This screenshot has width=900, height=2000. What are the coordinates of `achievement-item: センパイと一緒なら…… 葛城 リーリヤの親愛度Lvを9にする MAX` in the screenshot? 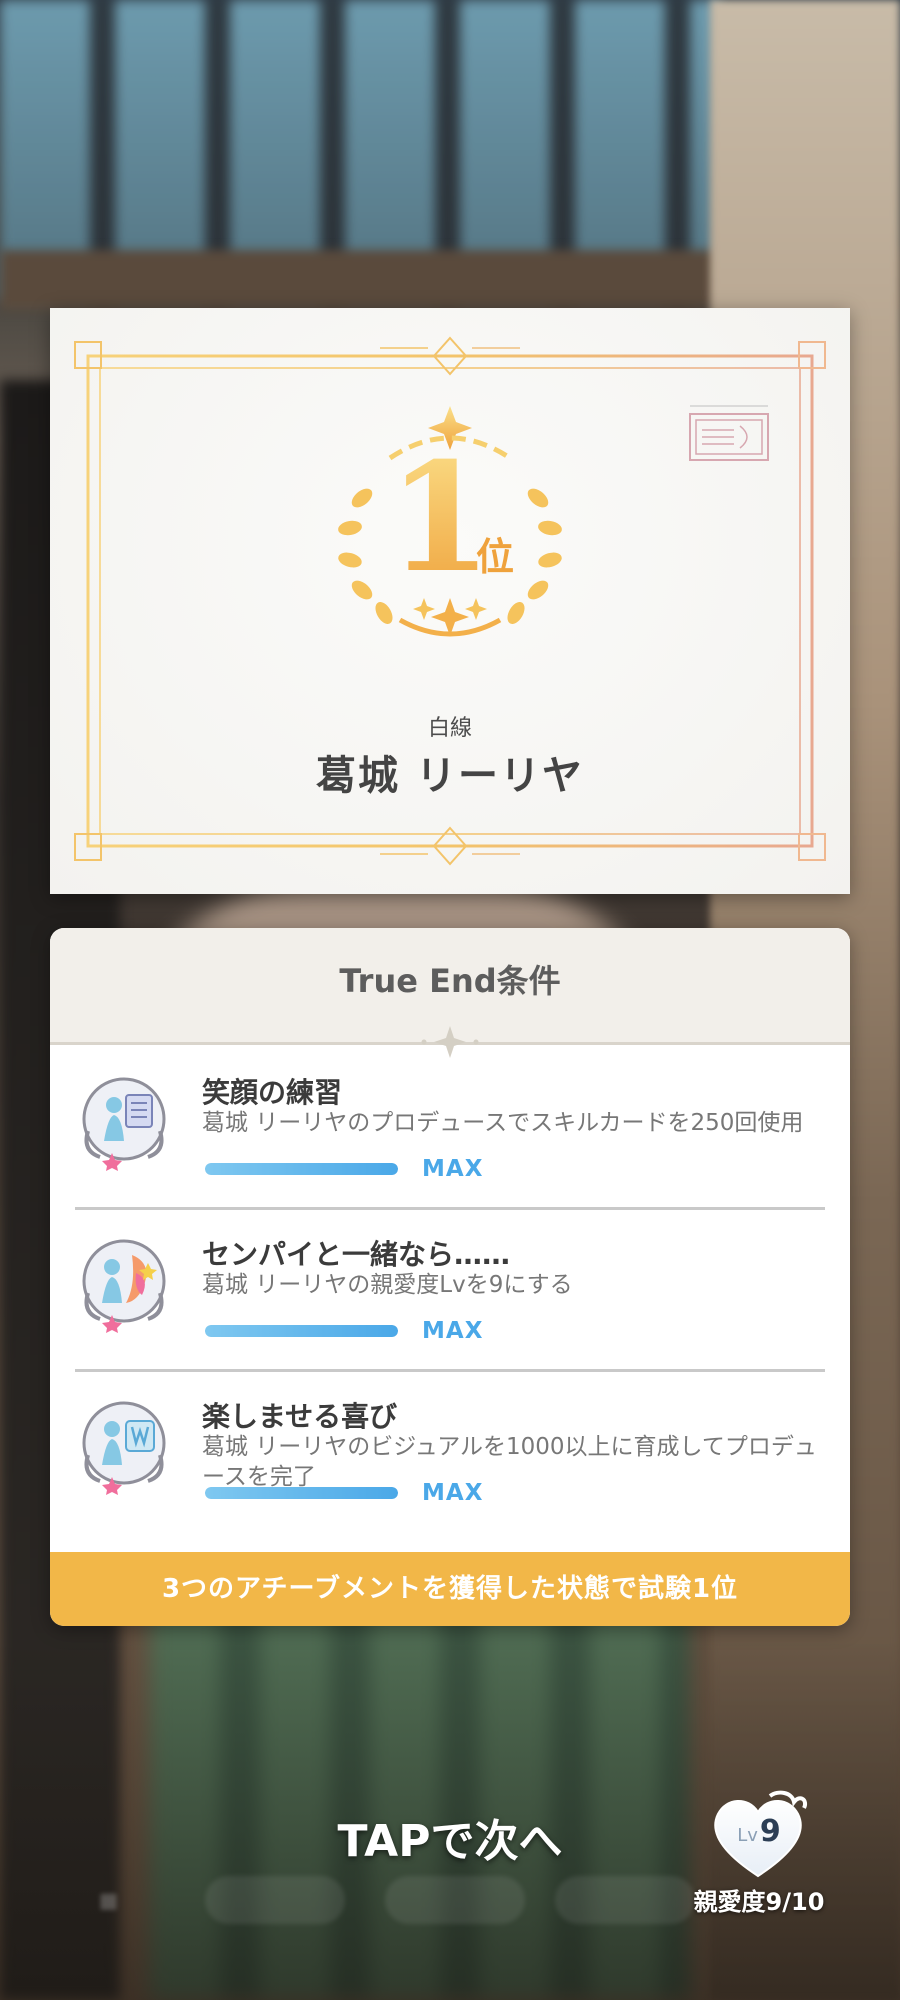 It's located at (450, 1288).